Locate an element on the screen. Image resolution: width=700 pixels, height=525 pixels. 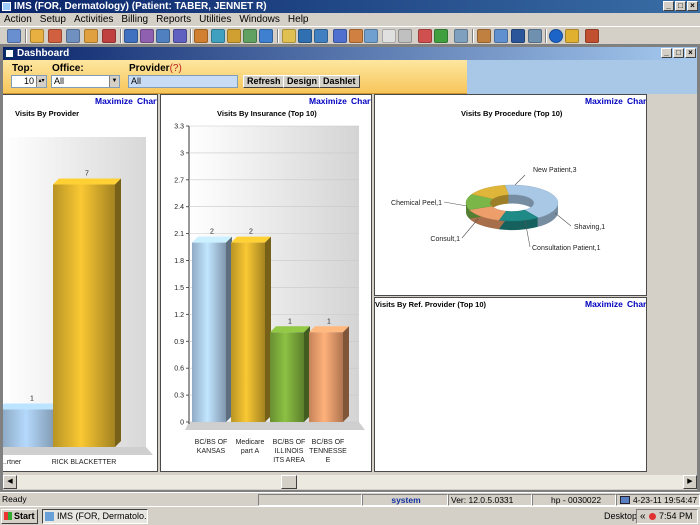
message-icon is located at coordinates (321, 36).